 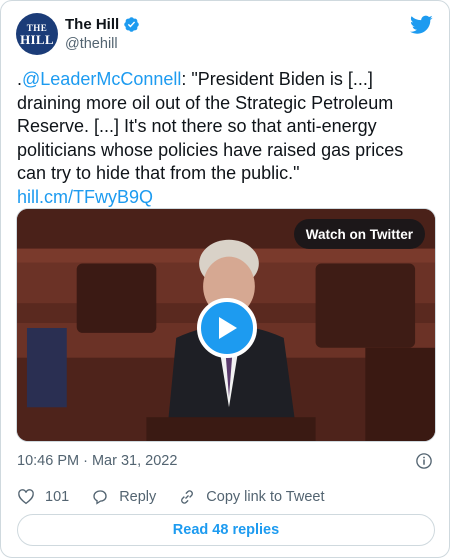 I want to click on like-count: 101, so click(x=57, y=497).